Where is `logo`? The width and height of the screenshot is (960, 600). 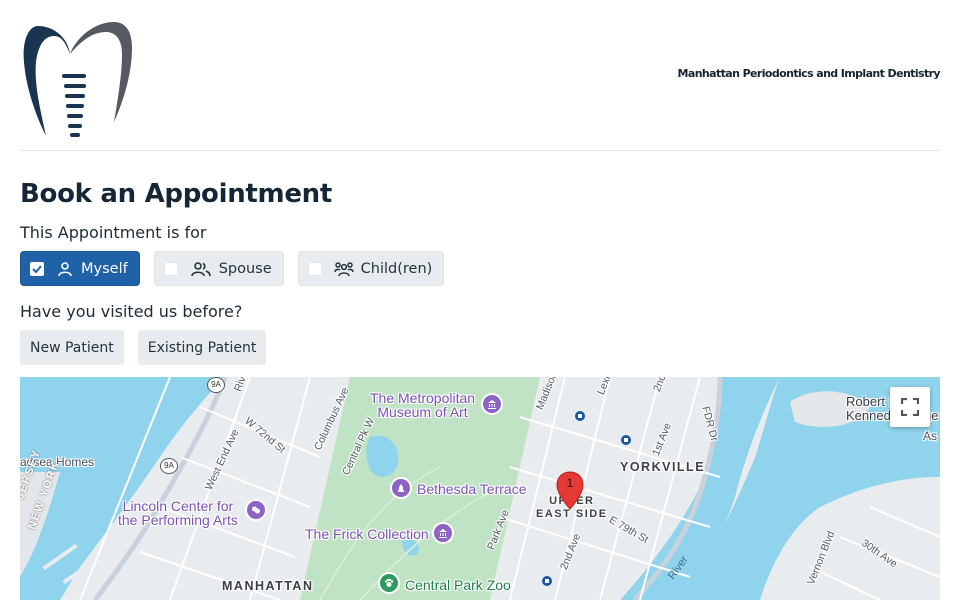
logo is located at coordinates (77, 79).